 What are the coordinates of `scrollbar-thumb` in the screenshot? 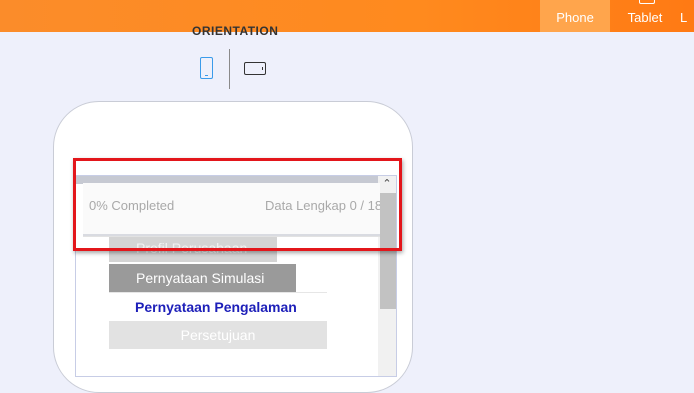 It's located at (388, 251).